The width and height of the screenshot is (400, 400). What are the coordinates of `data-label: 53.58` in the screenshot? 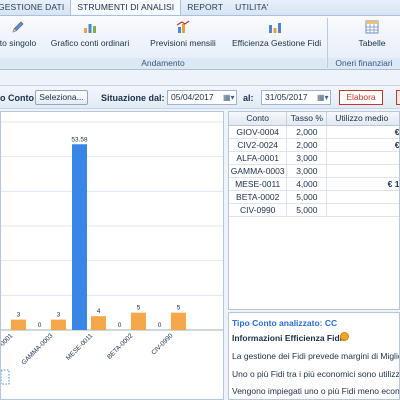 It's located at (79, 139).